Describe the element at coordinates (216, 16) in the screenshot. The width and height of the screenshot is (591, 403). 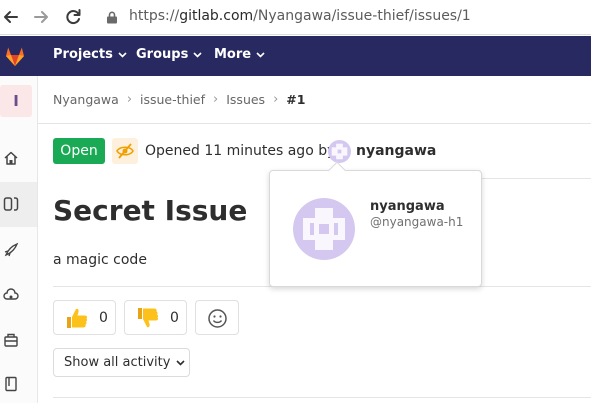
I see `url-host: gitlab.com` at that location.